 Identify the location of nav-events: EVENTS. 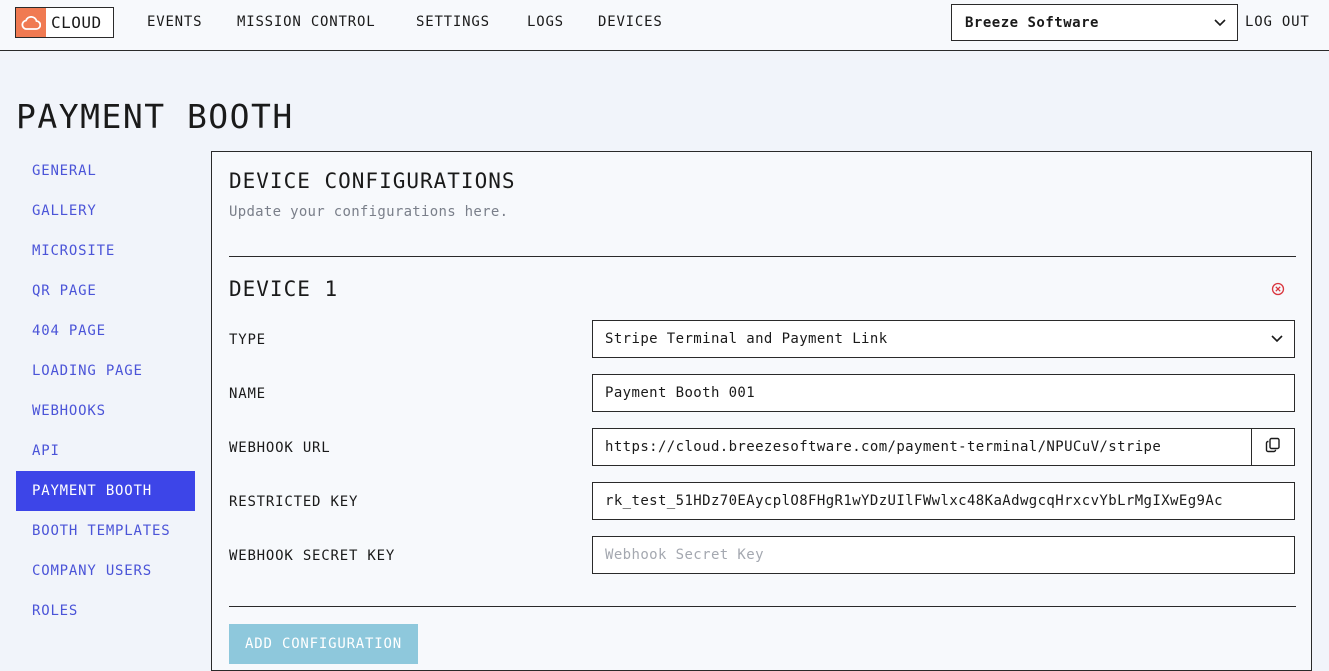
(174, 22).